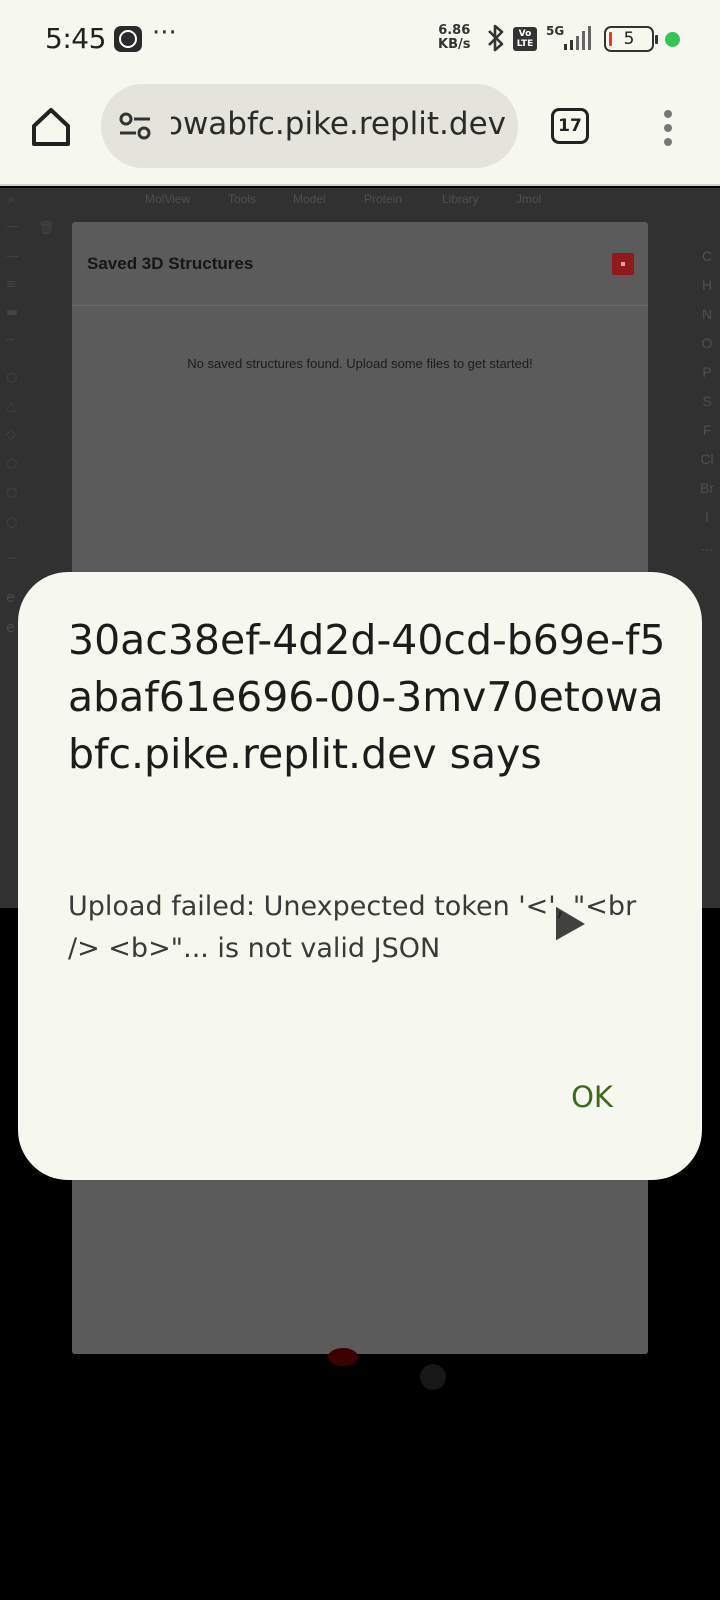 The image size is (720, 1600). I want to click on site-settings-icon, so click(135, 126).